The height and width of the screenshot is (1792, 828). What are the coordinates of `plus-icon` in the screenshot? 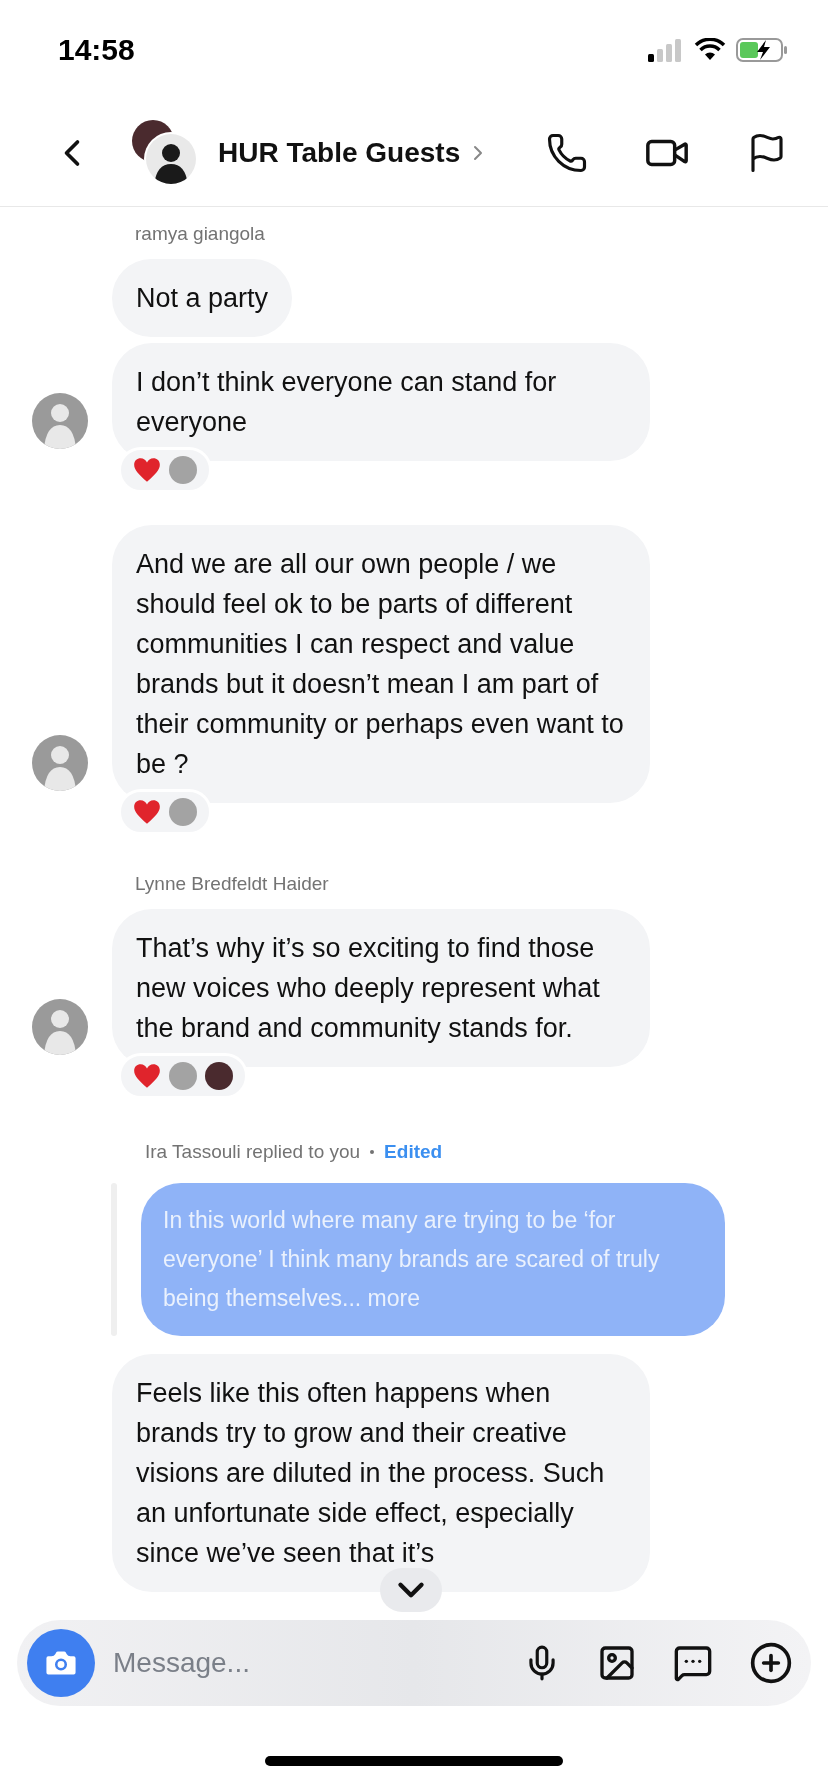 It's located at (771, 1663).